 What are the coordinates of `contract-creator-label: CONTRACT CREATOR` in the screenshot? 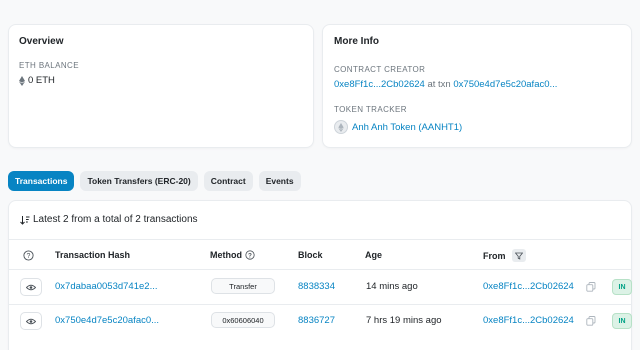 It's located at (380, 69).